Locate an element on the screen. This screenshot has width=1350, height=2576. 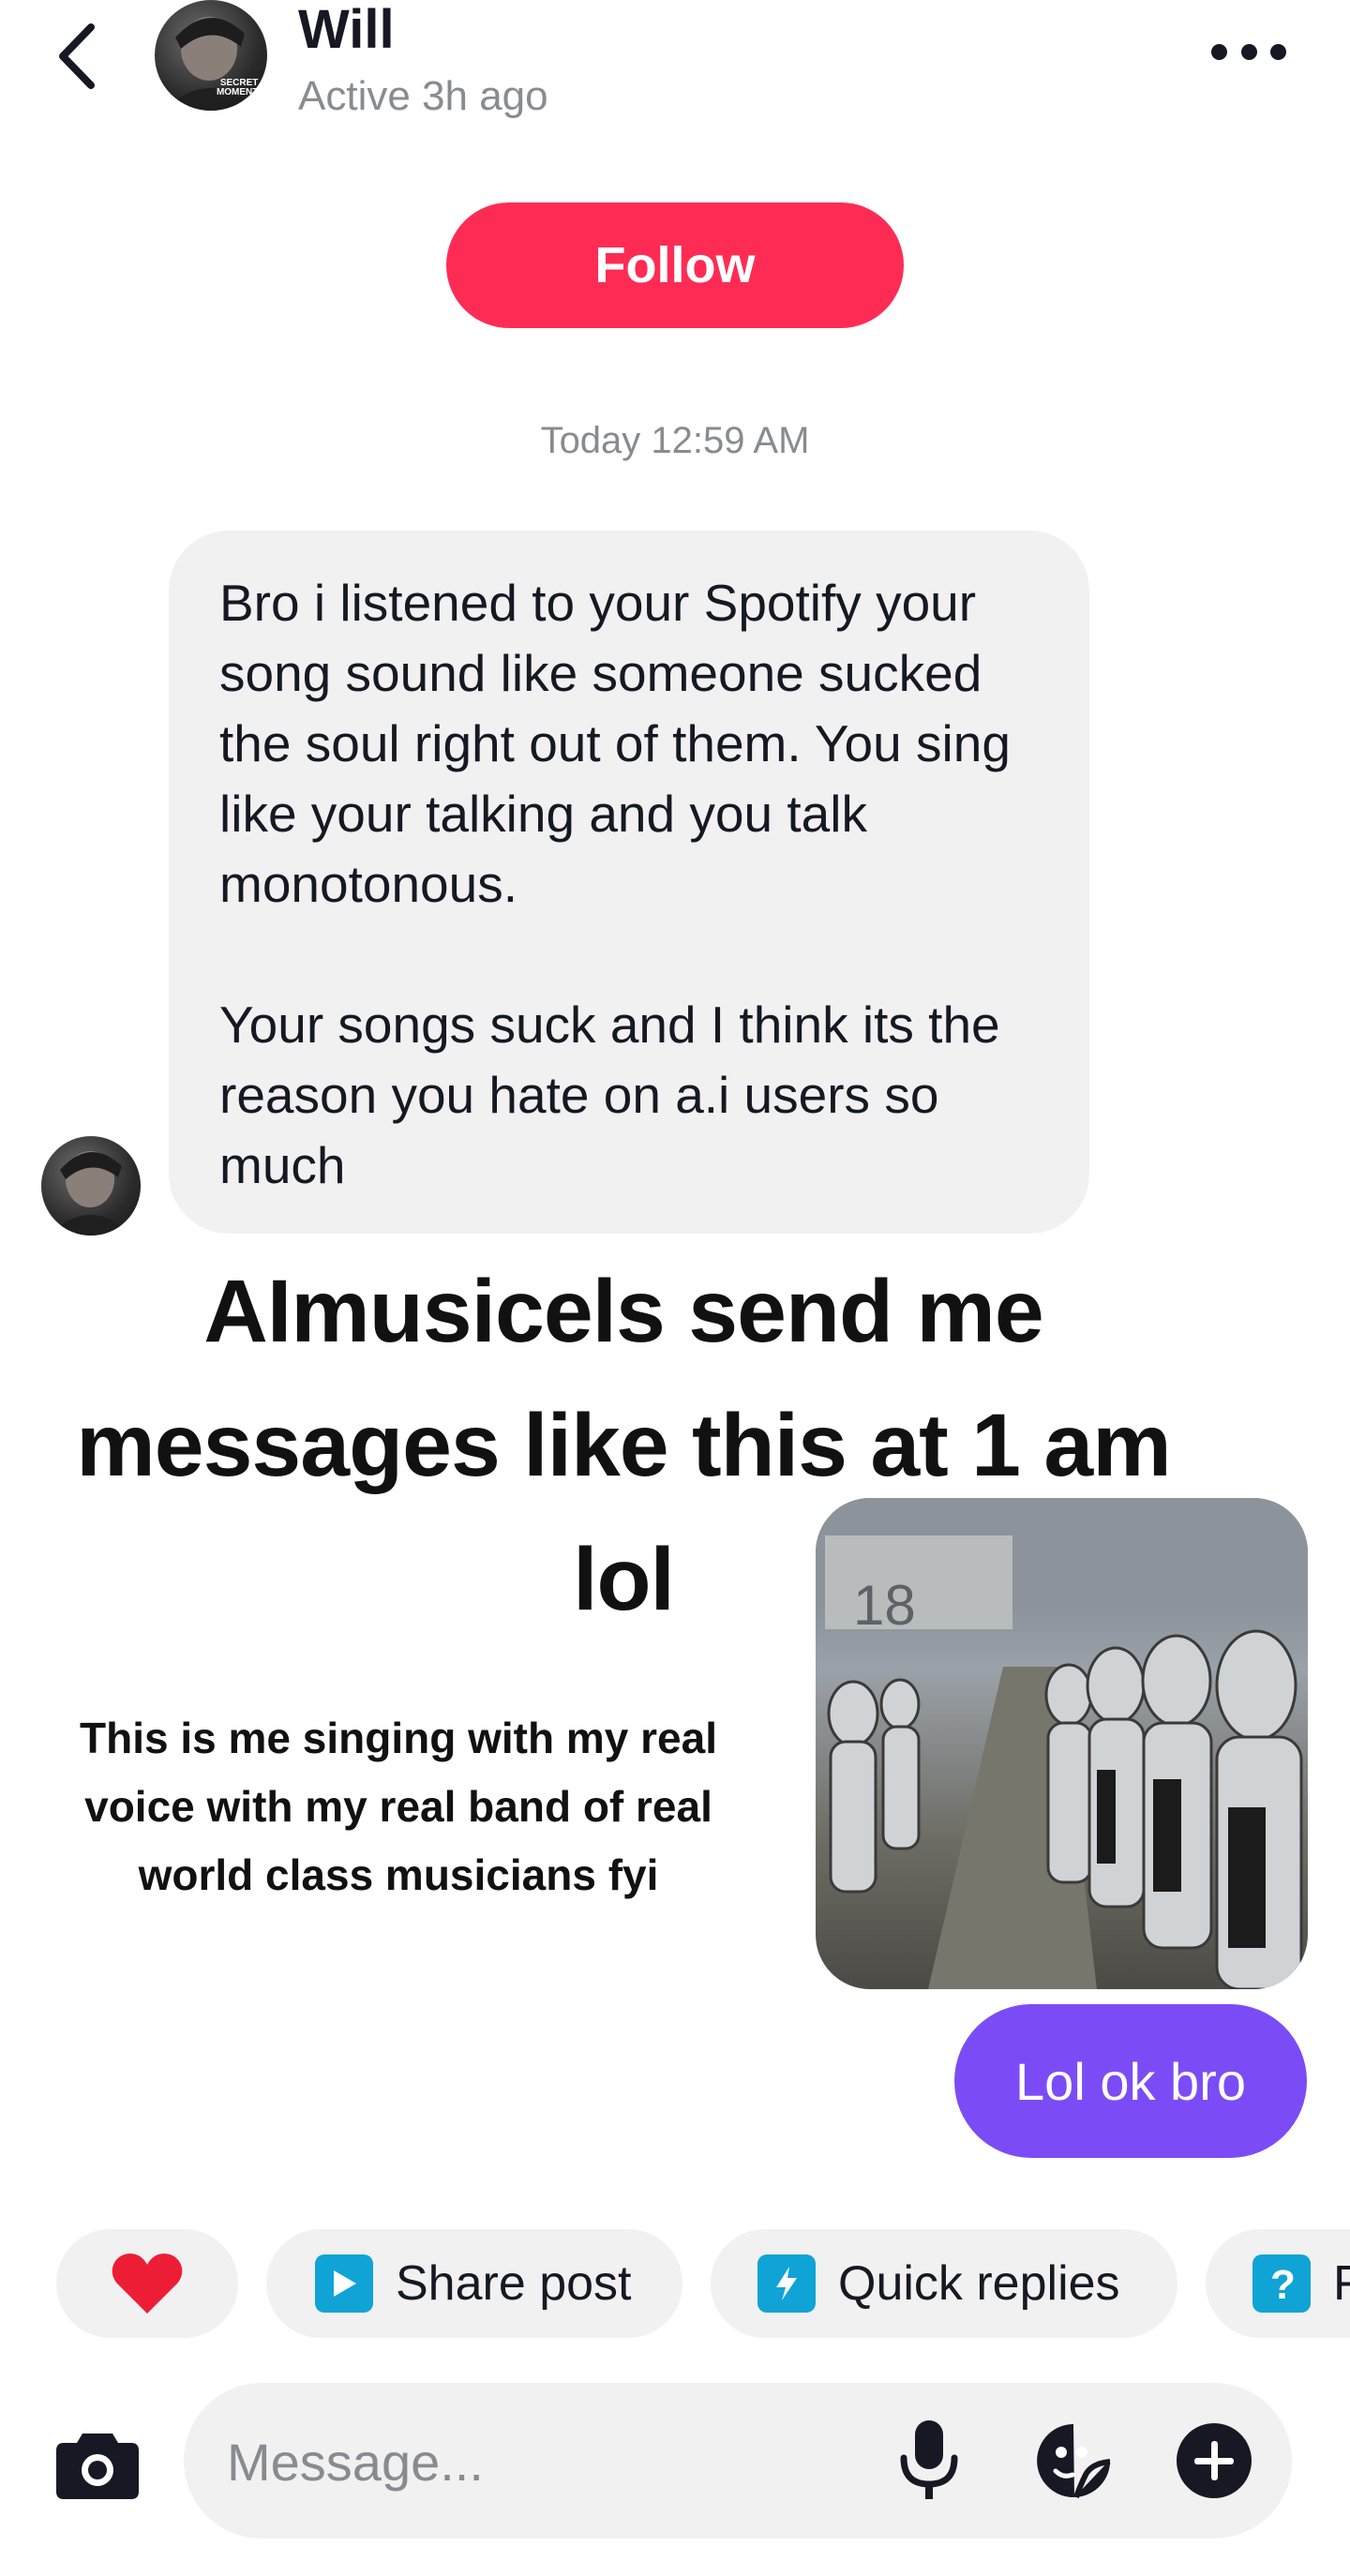
chip-label: Share post is located at coordinates (514, 2283).